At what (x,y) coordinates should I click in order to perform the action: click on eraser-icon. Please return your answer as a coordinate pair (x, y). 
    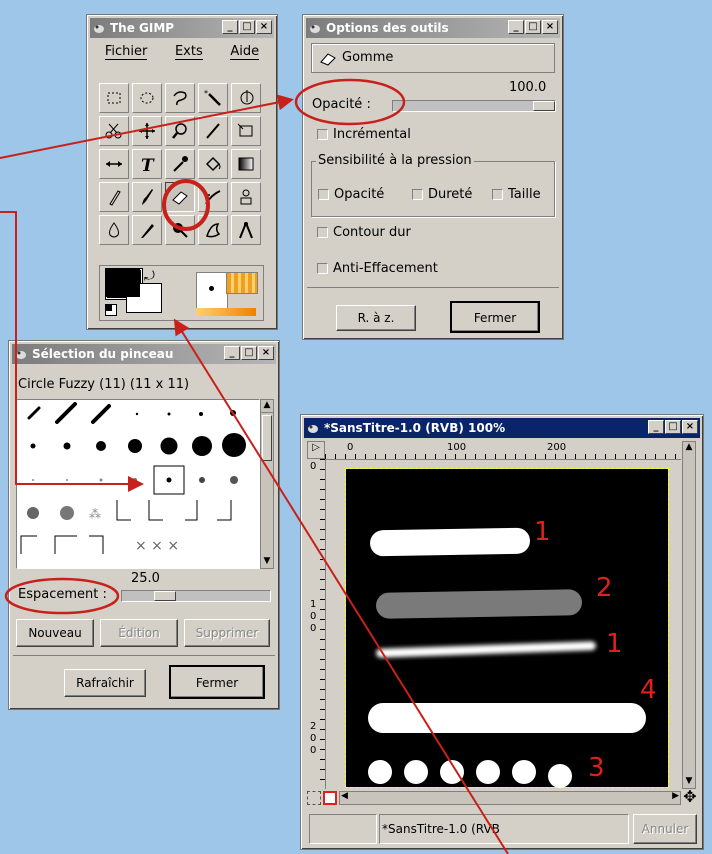
    Looking at the image, I should click on (180, 197).